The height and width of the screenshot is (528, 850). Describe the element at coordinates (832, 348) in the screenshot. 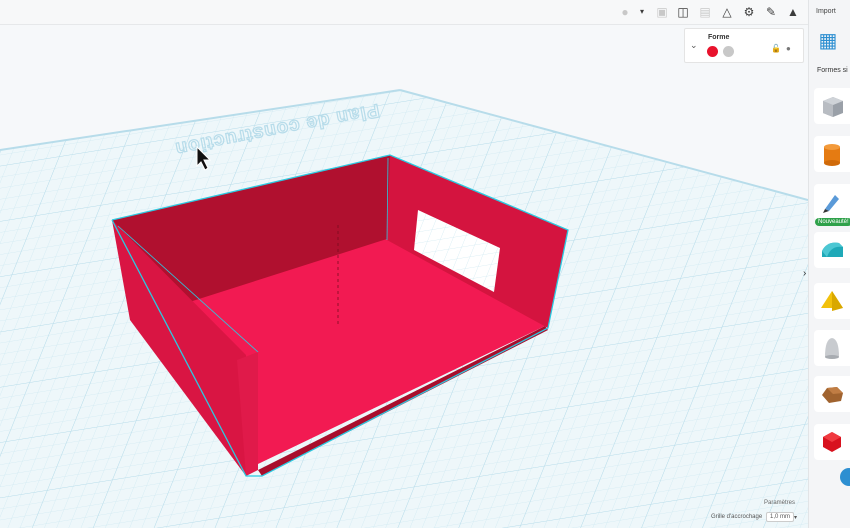

I see `paraboloid-shape-icon` at that location.